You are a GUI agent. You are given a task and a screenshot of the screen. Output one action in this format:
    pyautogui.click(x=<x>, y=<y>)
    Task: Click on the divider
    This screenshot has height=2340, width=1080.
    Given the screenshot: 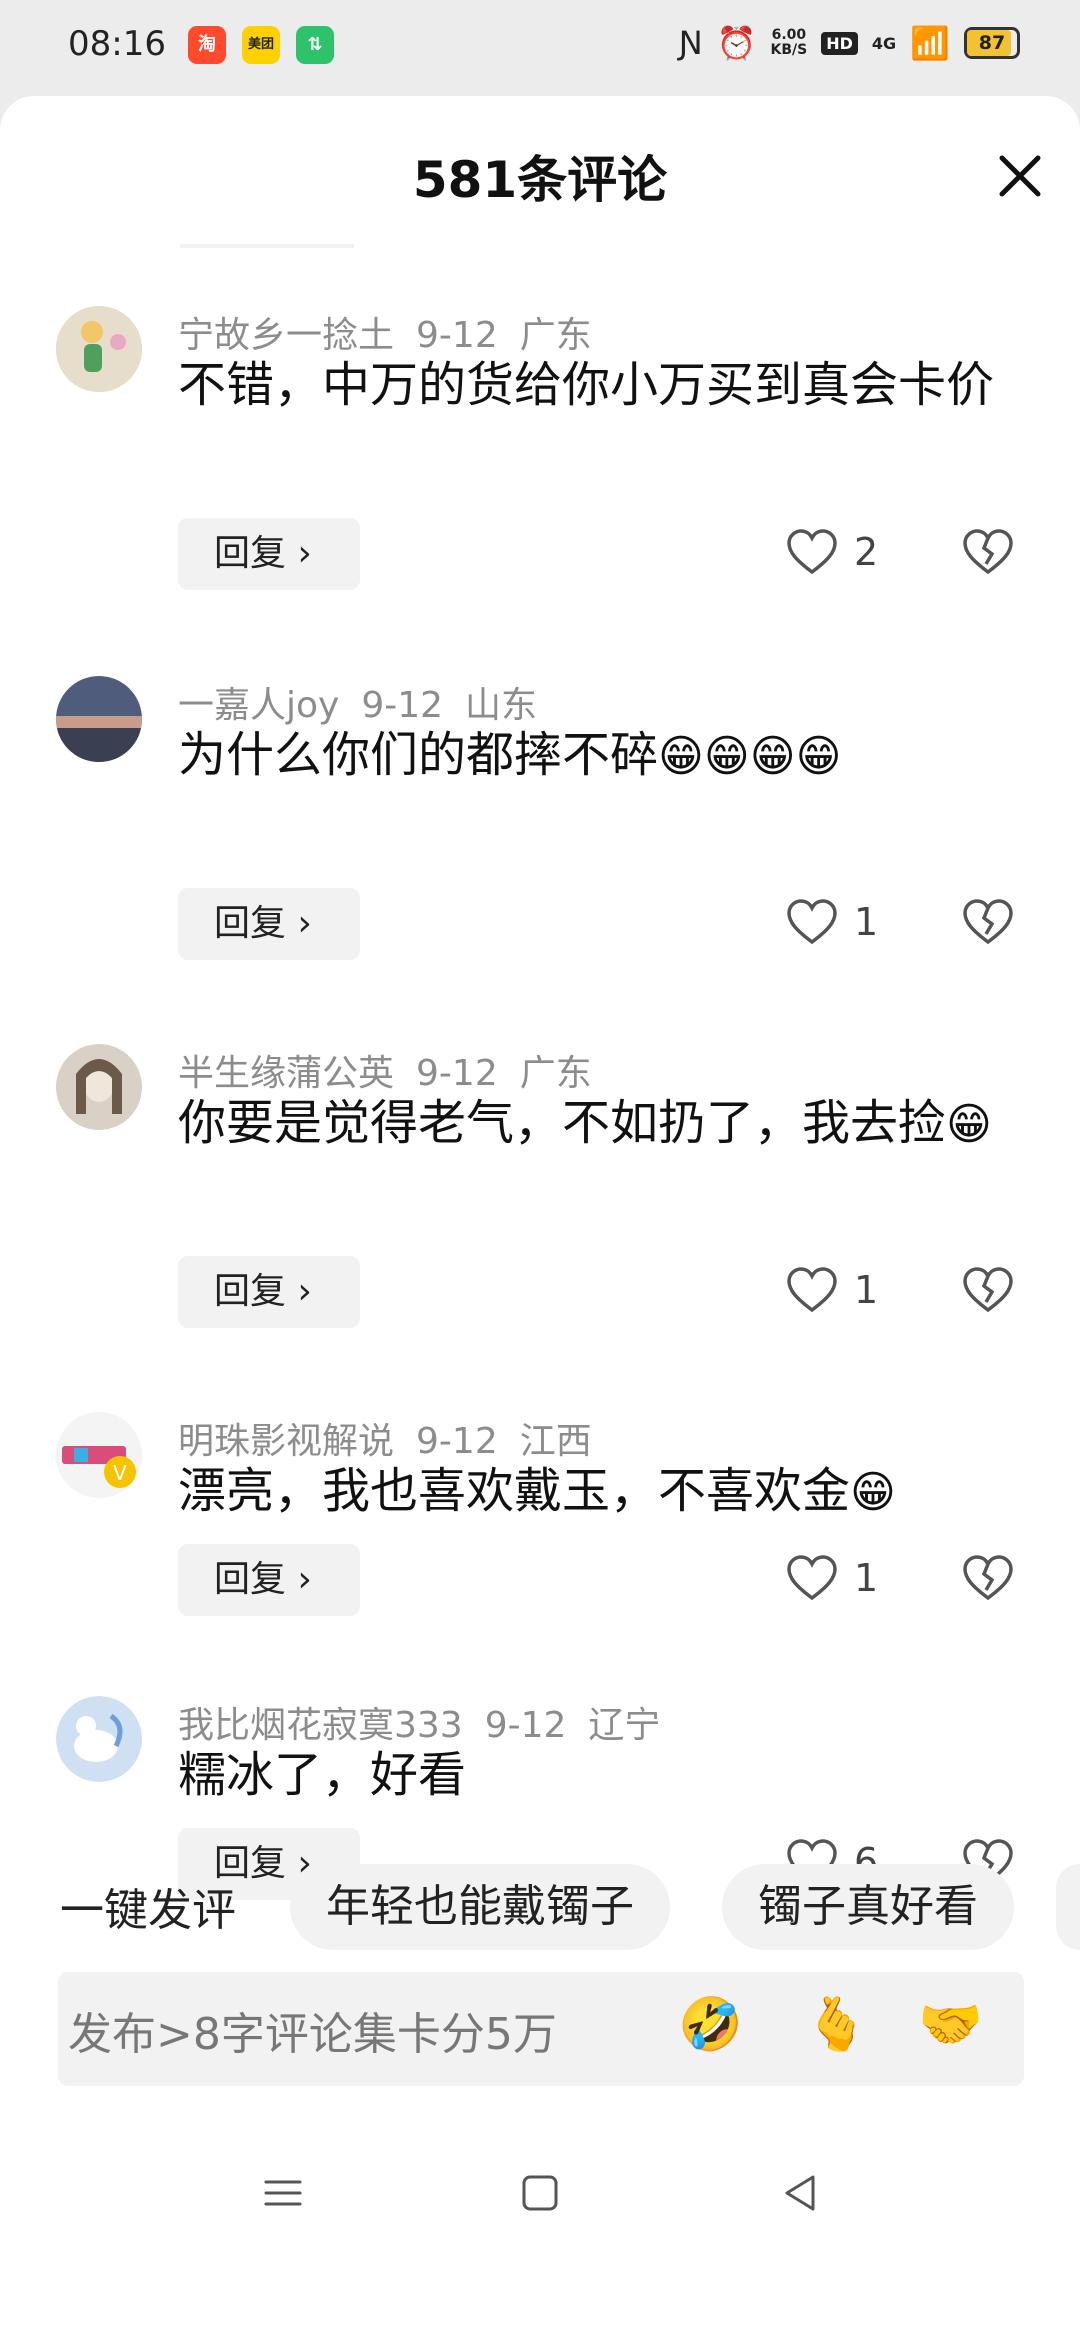 What is the action you would take?
    pyautogui.click(x=267, y=246)
    